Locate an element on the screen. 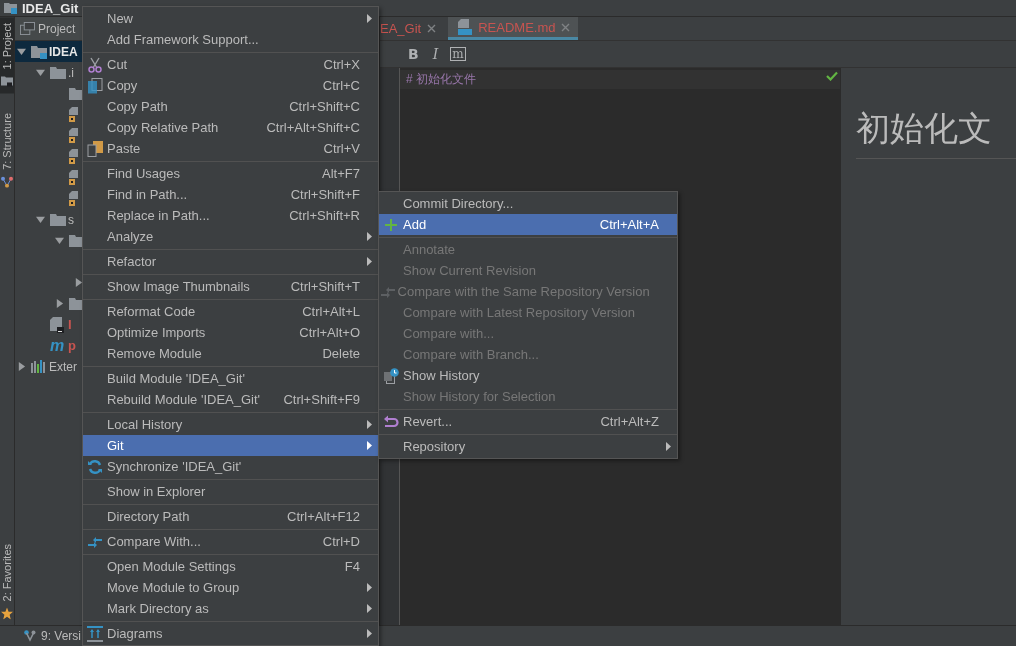  panel-title: Project is located at coordinates (57, 28).